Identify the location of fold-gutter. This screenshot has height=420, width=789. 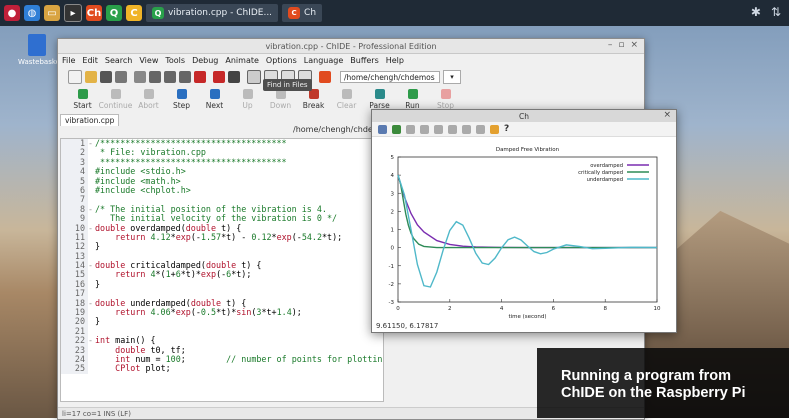
(91, 246).